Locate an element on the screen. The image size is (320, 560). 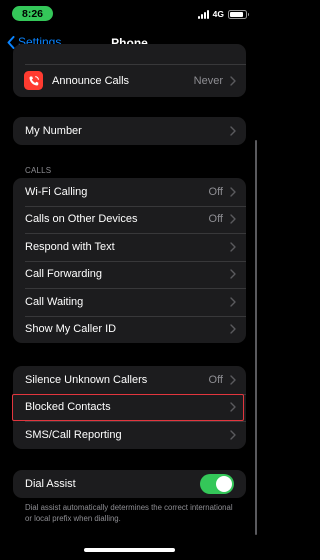
call-waiting-row: Call Waiting is located at coordinates (129, 302).